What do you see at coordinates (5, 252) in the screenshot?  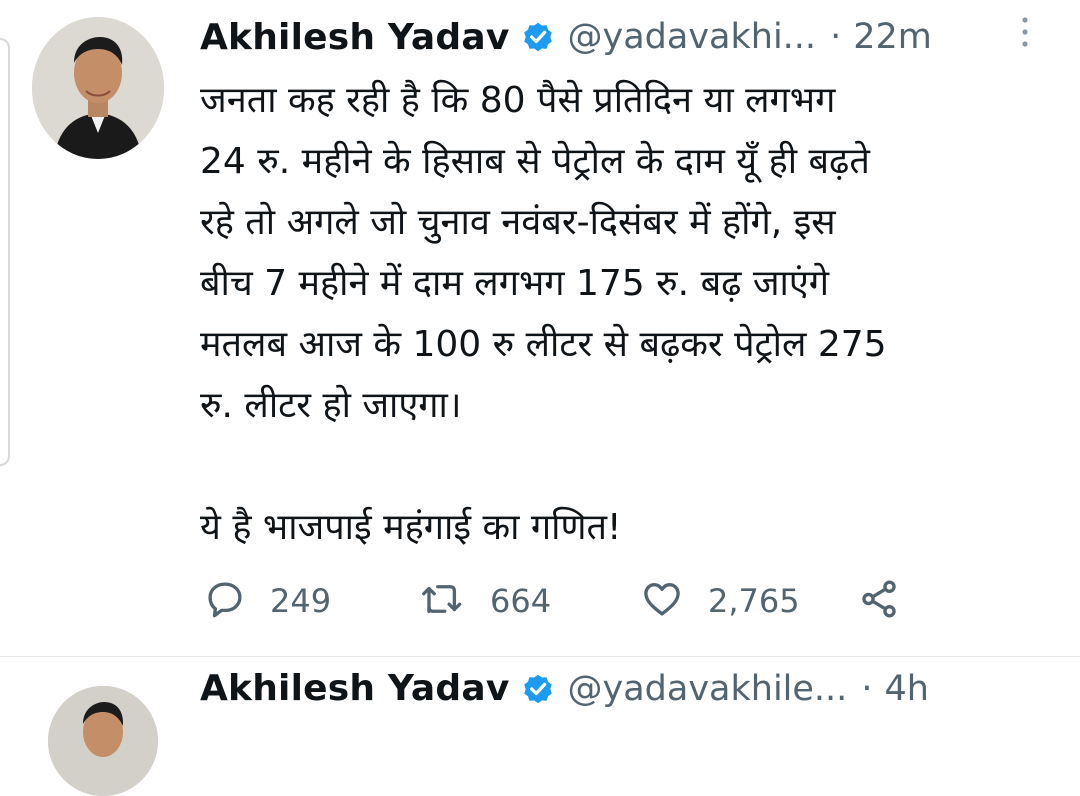 I see `previous-item-border` at bounding box center [5, 252].